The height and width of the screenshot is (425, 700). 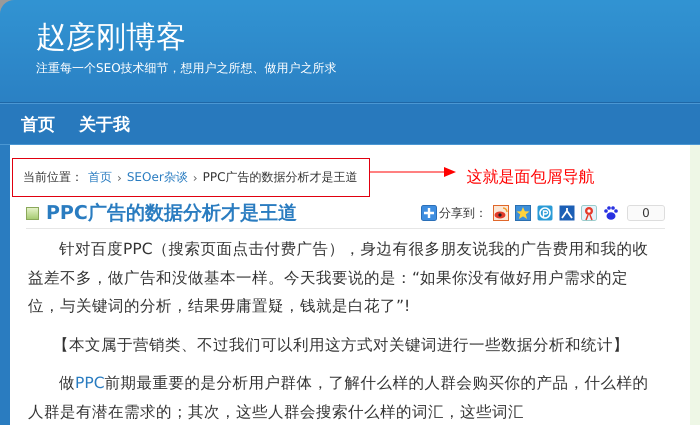 What do you see at coordinates (589, 213) in the screenshot?
I see `bird-icon` at bounding box center [589, 213].